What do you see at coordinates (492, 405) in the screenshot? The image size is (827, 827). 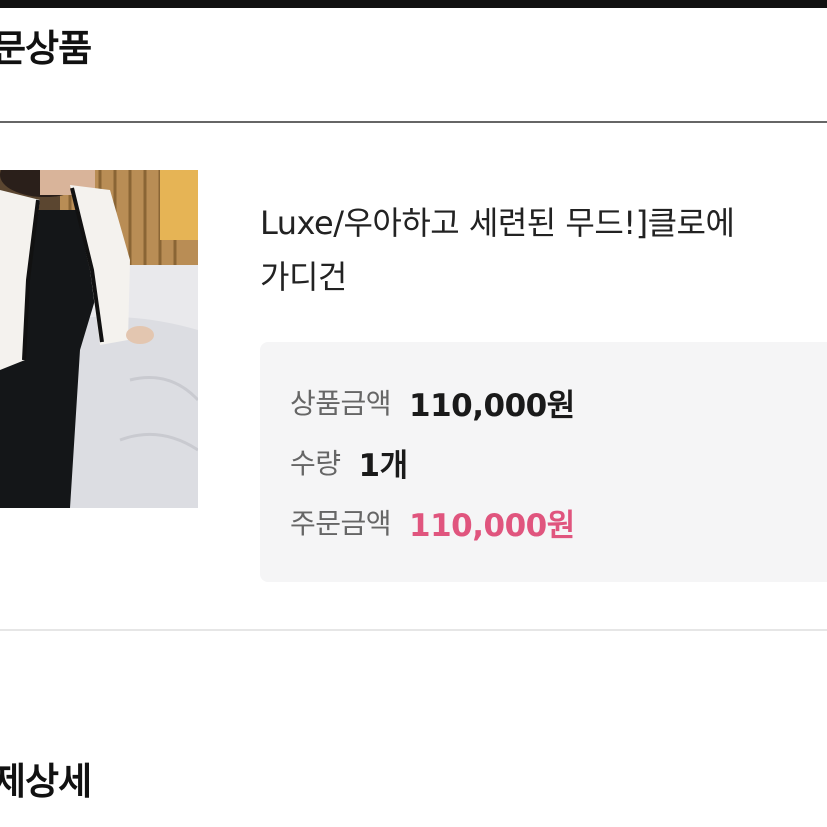 I see `product-amount-value: 110,000원` at bounding box center [492, 405].